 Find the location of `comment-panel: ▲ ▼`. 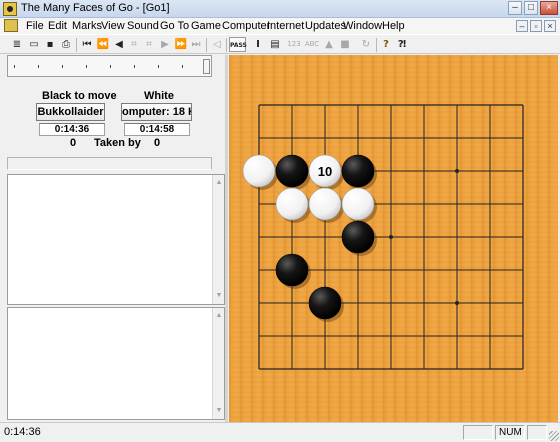

comment-panel: ▲ ▼ is located at coordinates (116, 239).